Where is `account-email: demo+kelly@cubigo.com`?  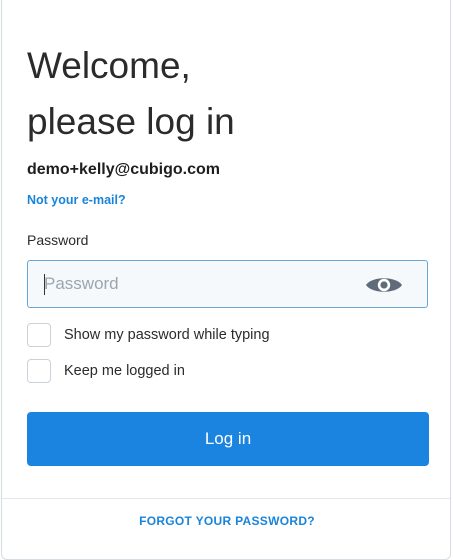 account-email: demo+kelly@cubigo.com is located at coordinates (123, 169).